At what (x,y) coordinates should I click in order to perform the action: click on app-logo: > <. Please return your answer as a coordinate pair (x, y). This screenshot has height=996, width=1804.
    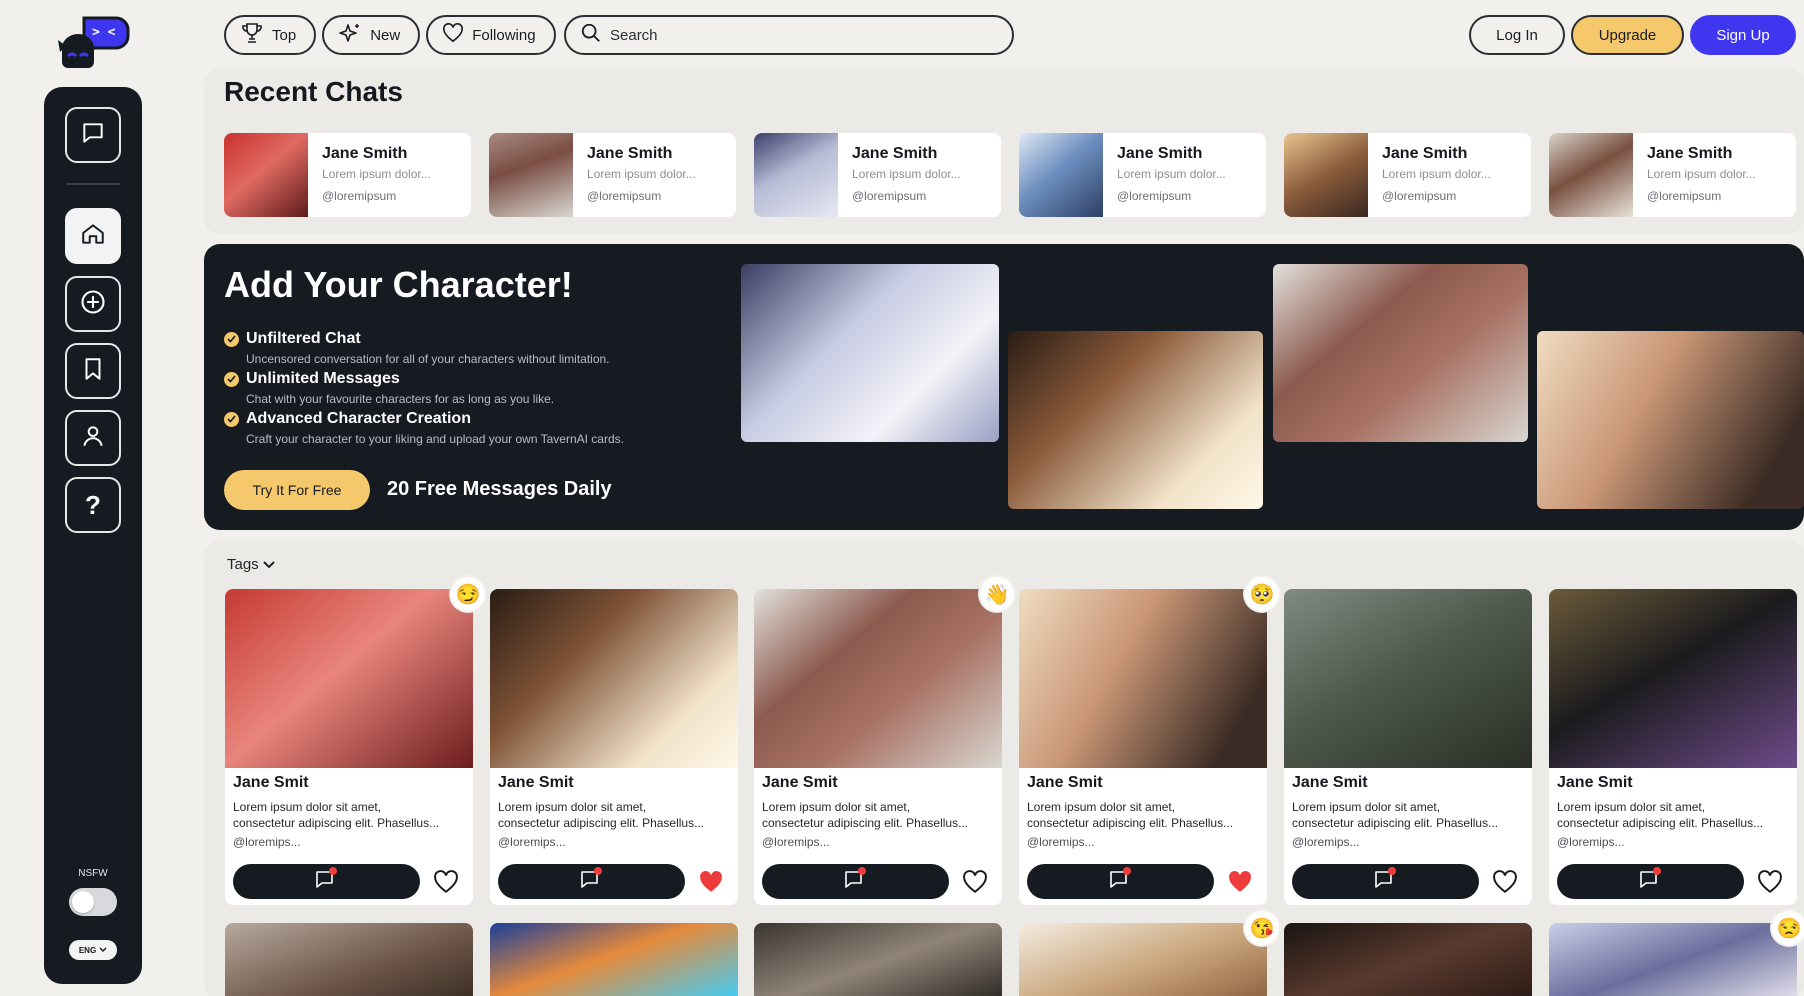
    Looking at the image, I should click on (92, 43).